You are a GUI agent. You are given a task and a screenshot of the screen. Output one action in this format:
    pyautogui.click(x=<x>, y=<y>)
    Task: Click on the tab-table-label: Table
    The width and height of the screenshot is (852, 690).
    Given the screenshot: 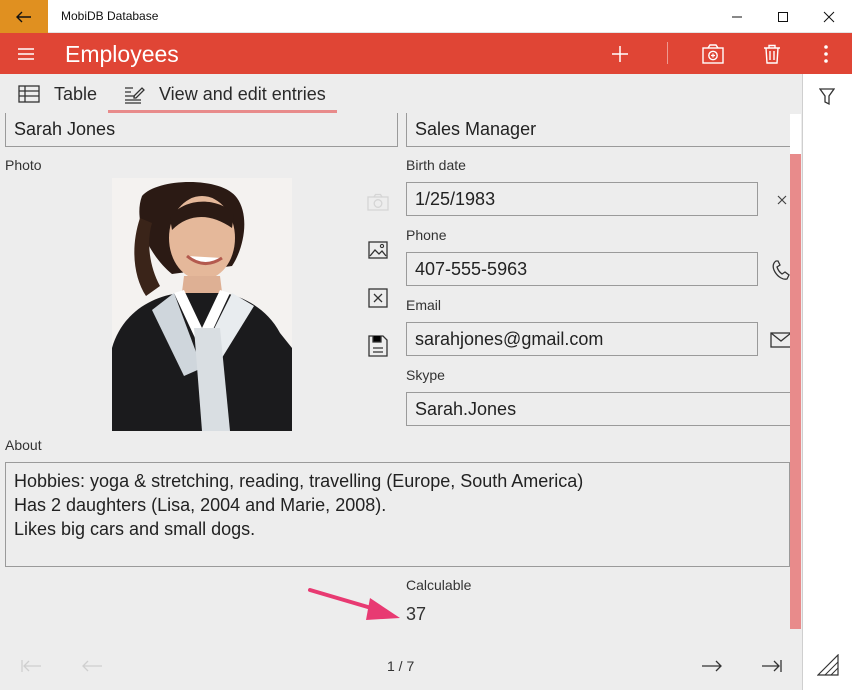 What is the action you would take?
    pyautogui.click(x=76, y=93)
    